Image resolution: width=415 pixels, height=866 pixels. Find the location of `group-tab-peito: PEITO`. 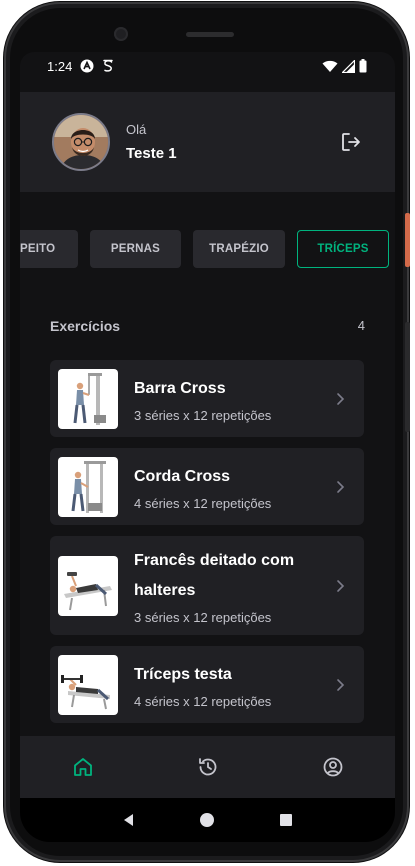

group-tab-peito: PEITO is located at coordinates (49, 249).